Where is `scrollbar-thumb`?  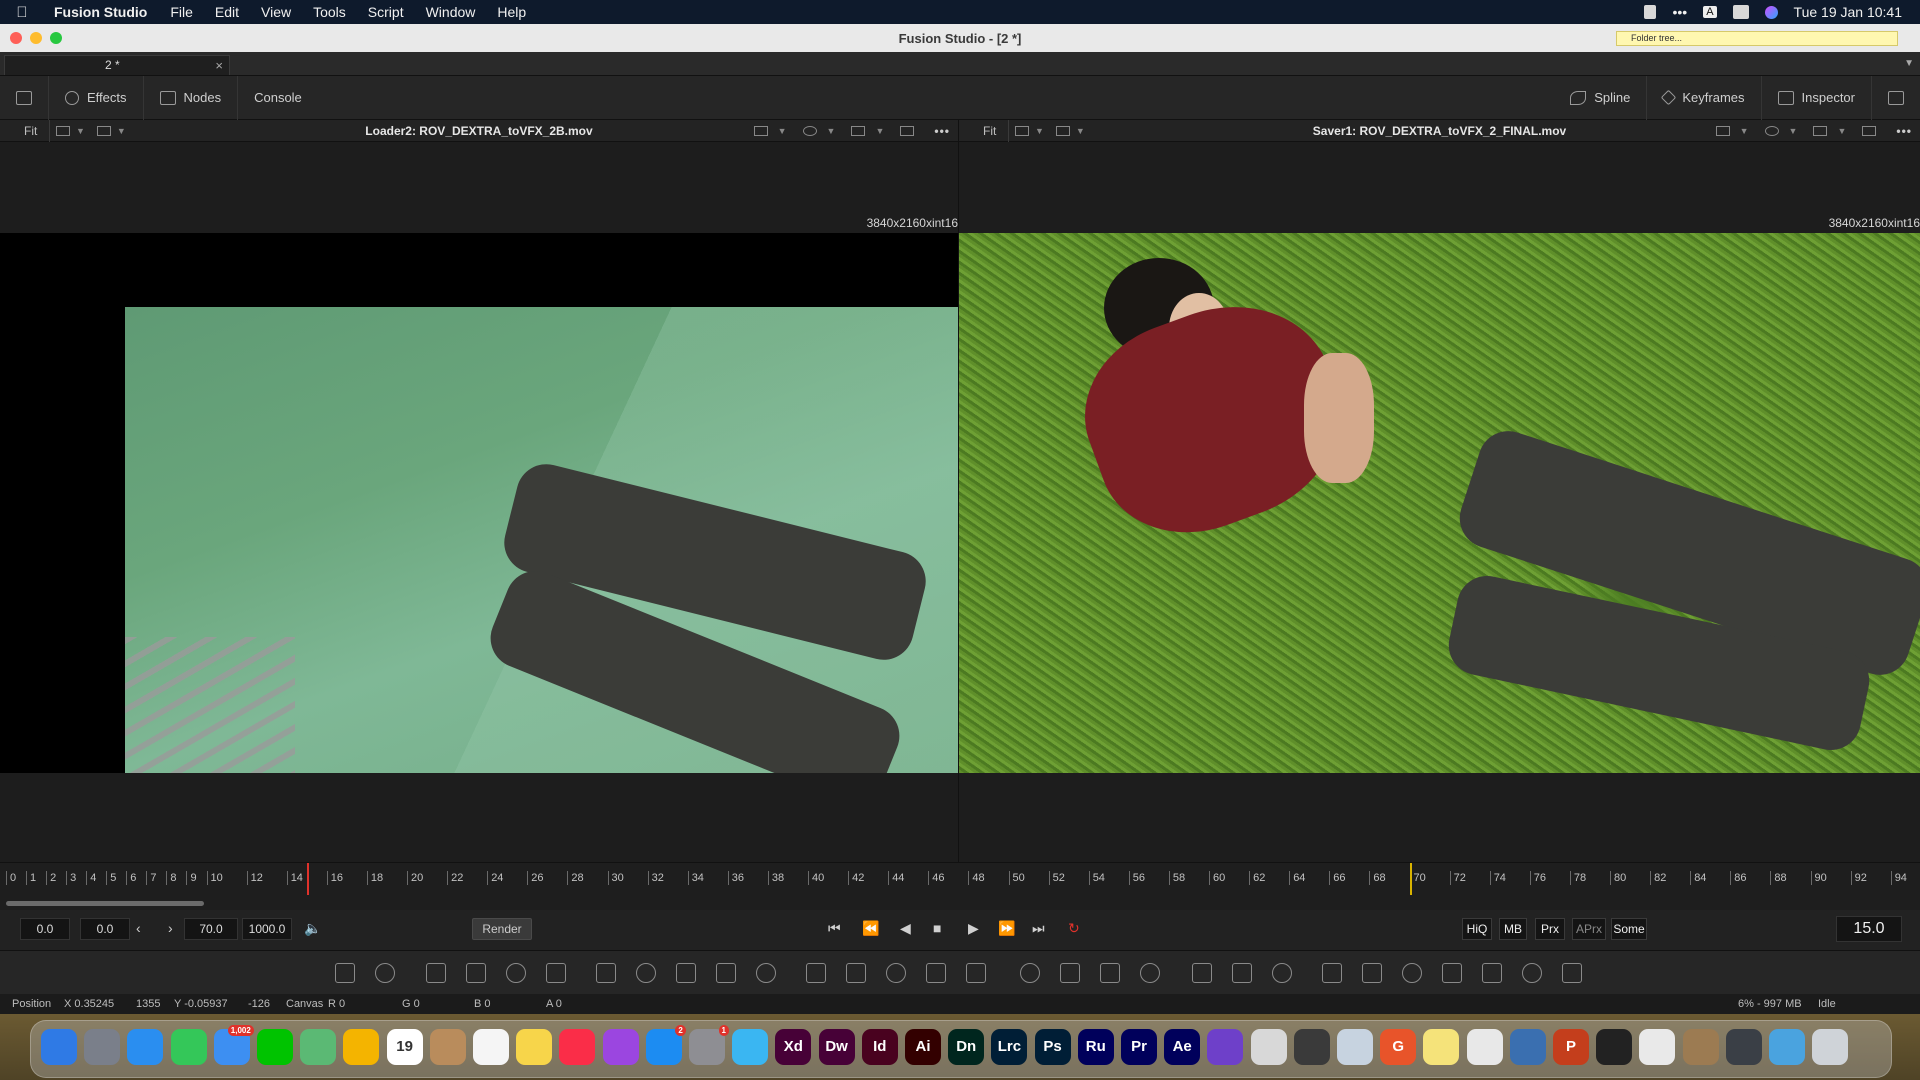
scrollbar-thumb is located at coordinates (105, 903).